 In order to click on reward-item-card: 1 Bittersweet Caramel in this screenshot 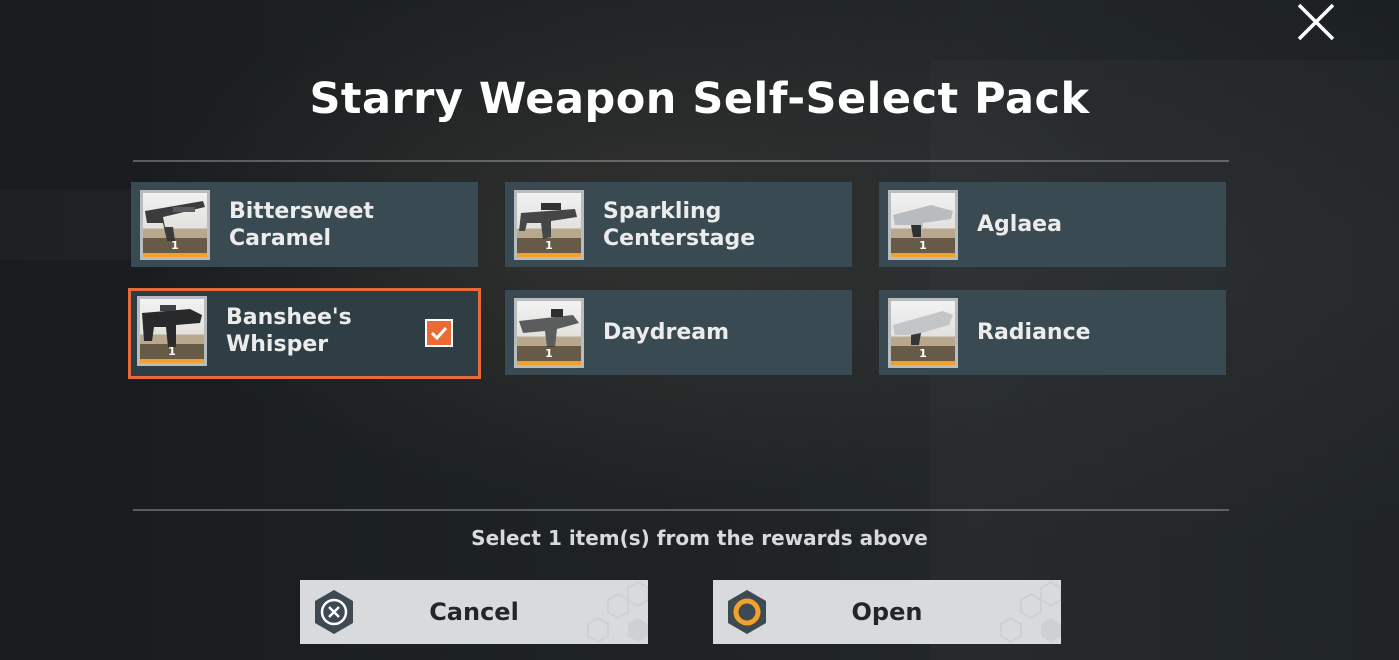, I will do `click(304, 224)`.